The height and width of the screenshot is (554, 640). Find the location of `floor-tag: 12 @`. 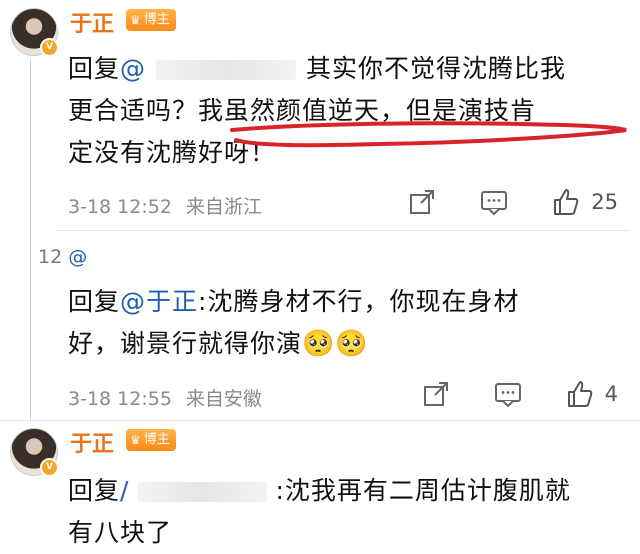

floor-tag: 12 @ is located at coordinates (62, 257).